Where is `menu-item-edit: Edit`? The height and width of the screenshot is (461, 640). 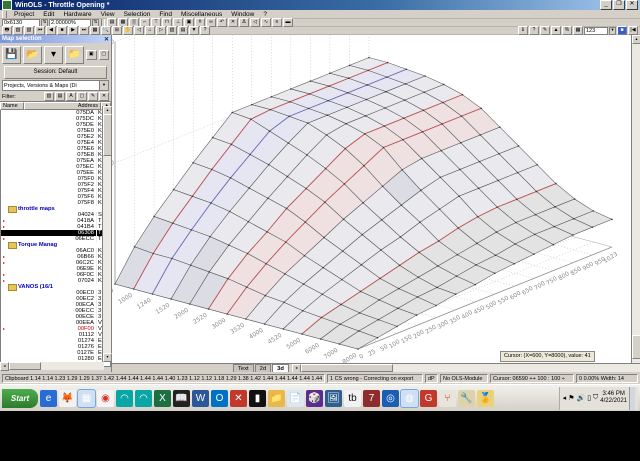 menu-item-edit: Edit is located at coordinates (48, 14).